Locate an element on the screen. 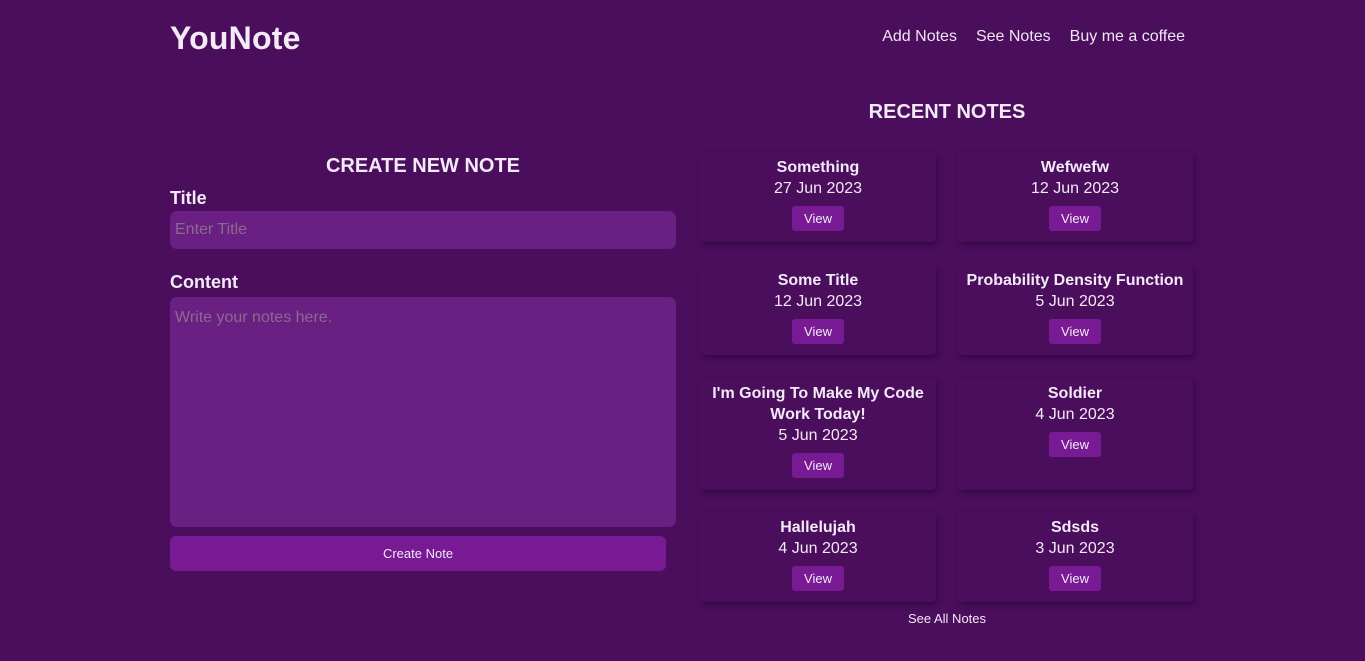 Image resolution: width=1365 pixels, height=661 pixels. note-card: Wefwefw 12 Jun 2023 View is located at coordinates (1075, 197).